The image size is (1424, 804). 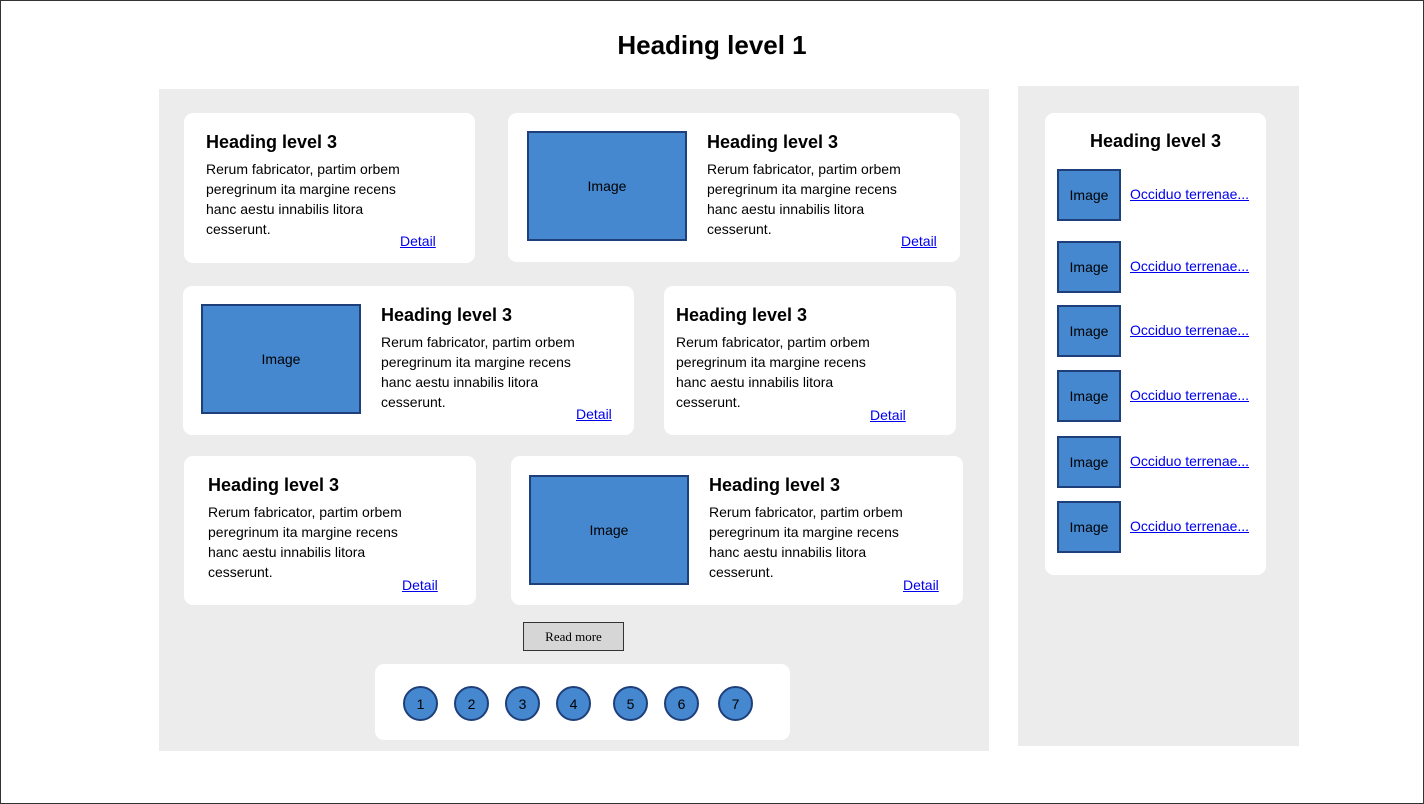 What do you see at coordinates (735, 703) in the screenshot?
I see `page-button-7: 7` at bounding box center [735, 703].